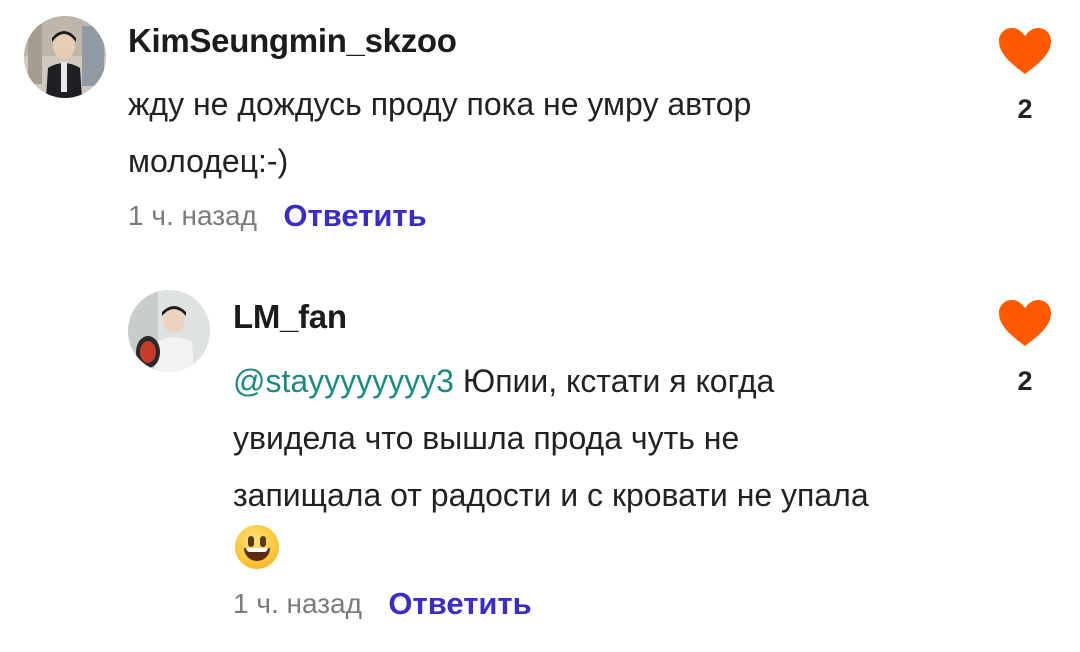  What do you see at coordinates (343, 381) in the screenshot?
I see `mention-link: @stayyyyyyyy3` at bounding box center [343, 381].